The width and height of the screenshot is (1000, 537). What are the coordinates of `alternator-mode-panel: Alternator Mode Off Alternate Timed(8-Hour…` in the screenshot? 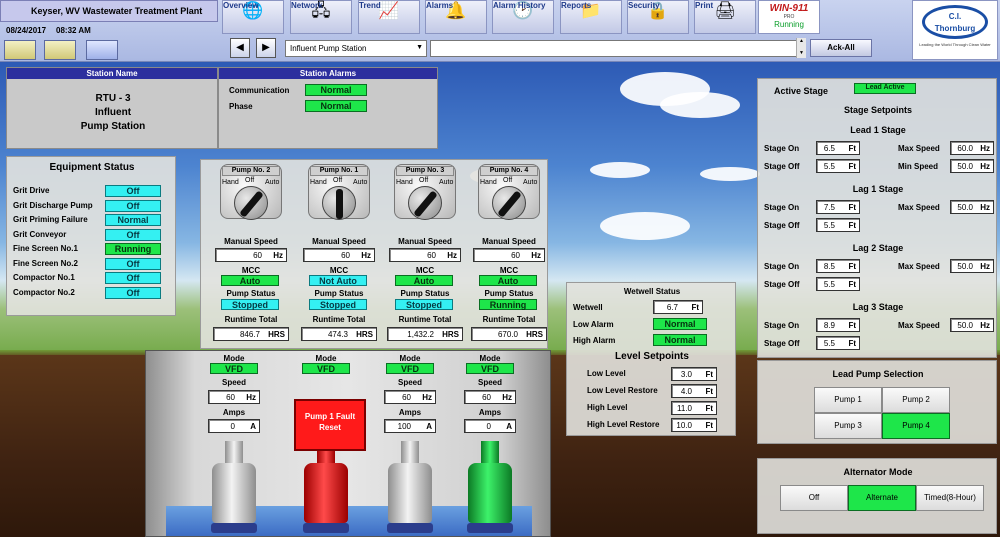 It's located at (877, 496).